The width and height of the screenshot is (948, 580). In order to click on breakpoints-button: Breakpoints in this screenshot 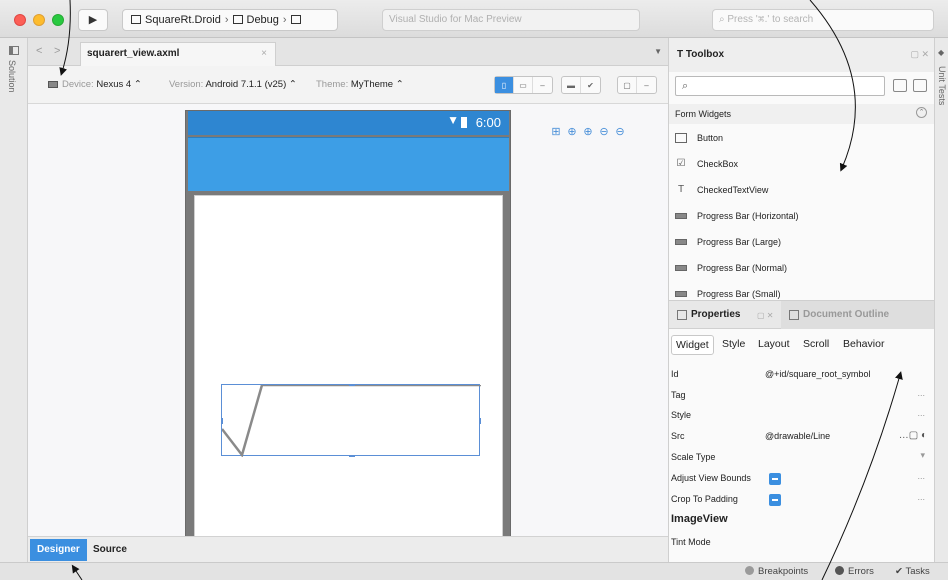, I will do `click(776, 571)`.